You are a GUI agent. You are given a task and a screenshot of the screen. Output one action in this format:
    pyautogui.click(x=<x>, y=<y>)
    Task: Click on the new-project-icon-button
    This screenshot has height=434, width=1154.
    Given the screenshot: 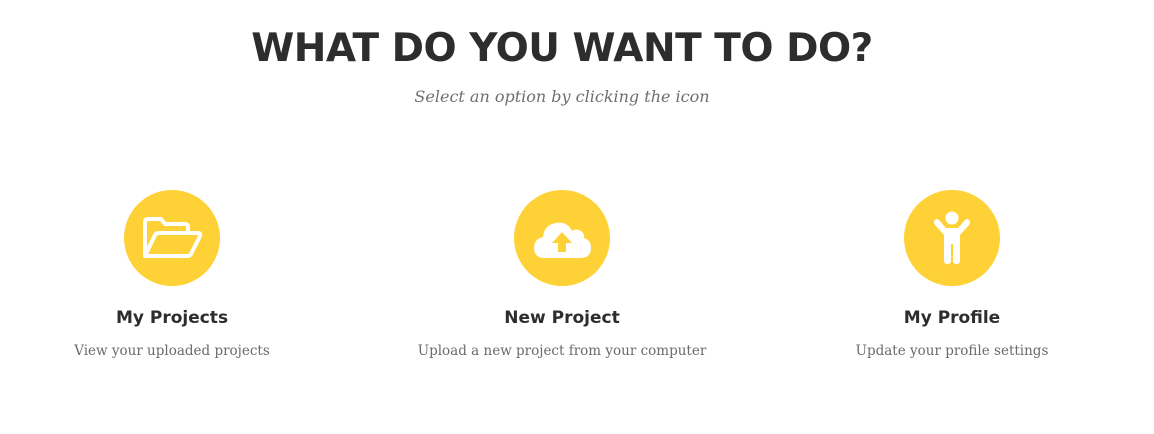 What is the action you would take?
    pyautogui.click(x=562, y=238)
    